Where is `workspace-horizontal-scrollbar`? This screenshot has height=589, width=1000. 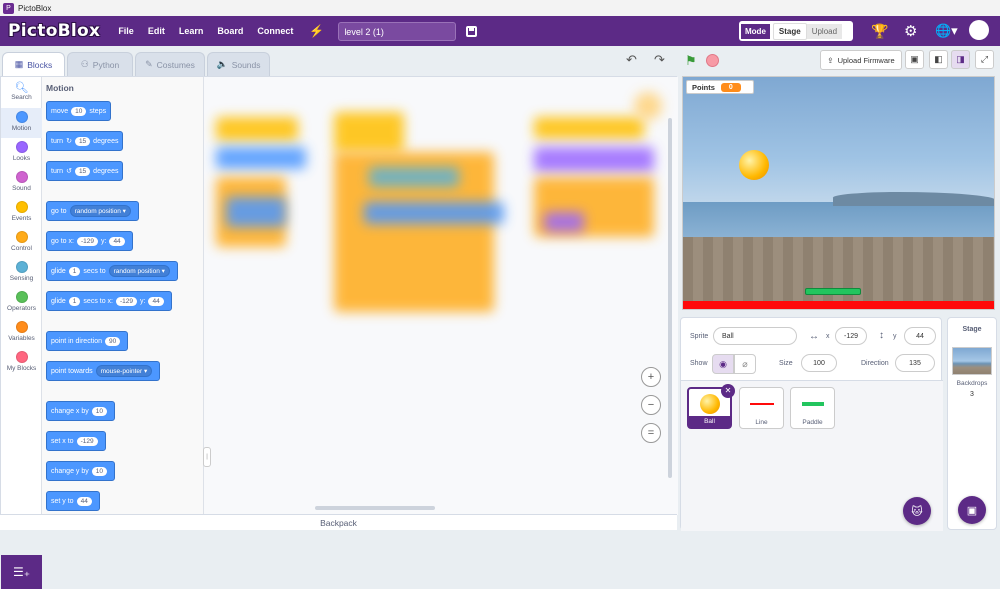
workspace-horizontal-scrollbar is located at coordinates (375, 508).